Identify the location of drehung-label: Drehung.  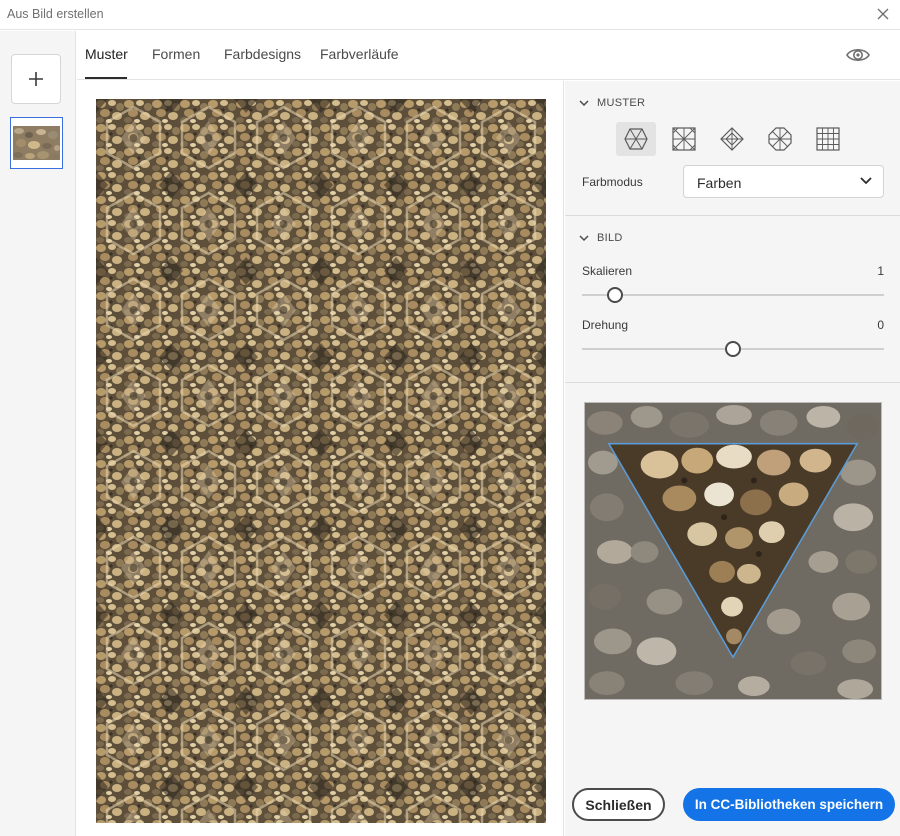
(605, 325).